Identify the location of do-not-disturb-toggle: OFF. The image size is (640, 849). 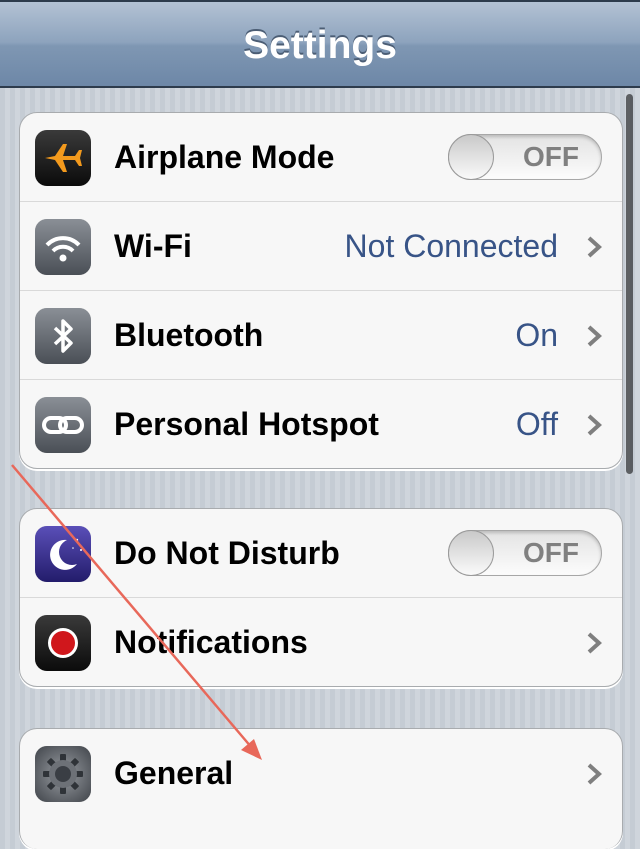
(525, 553).